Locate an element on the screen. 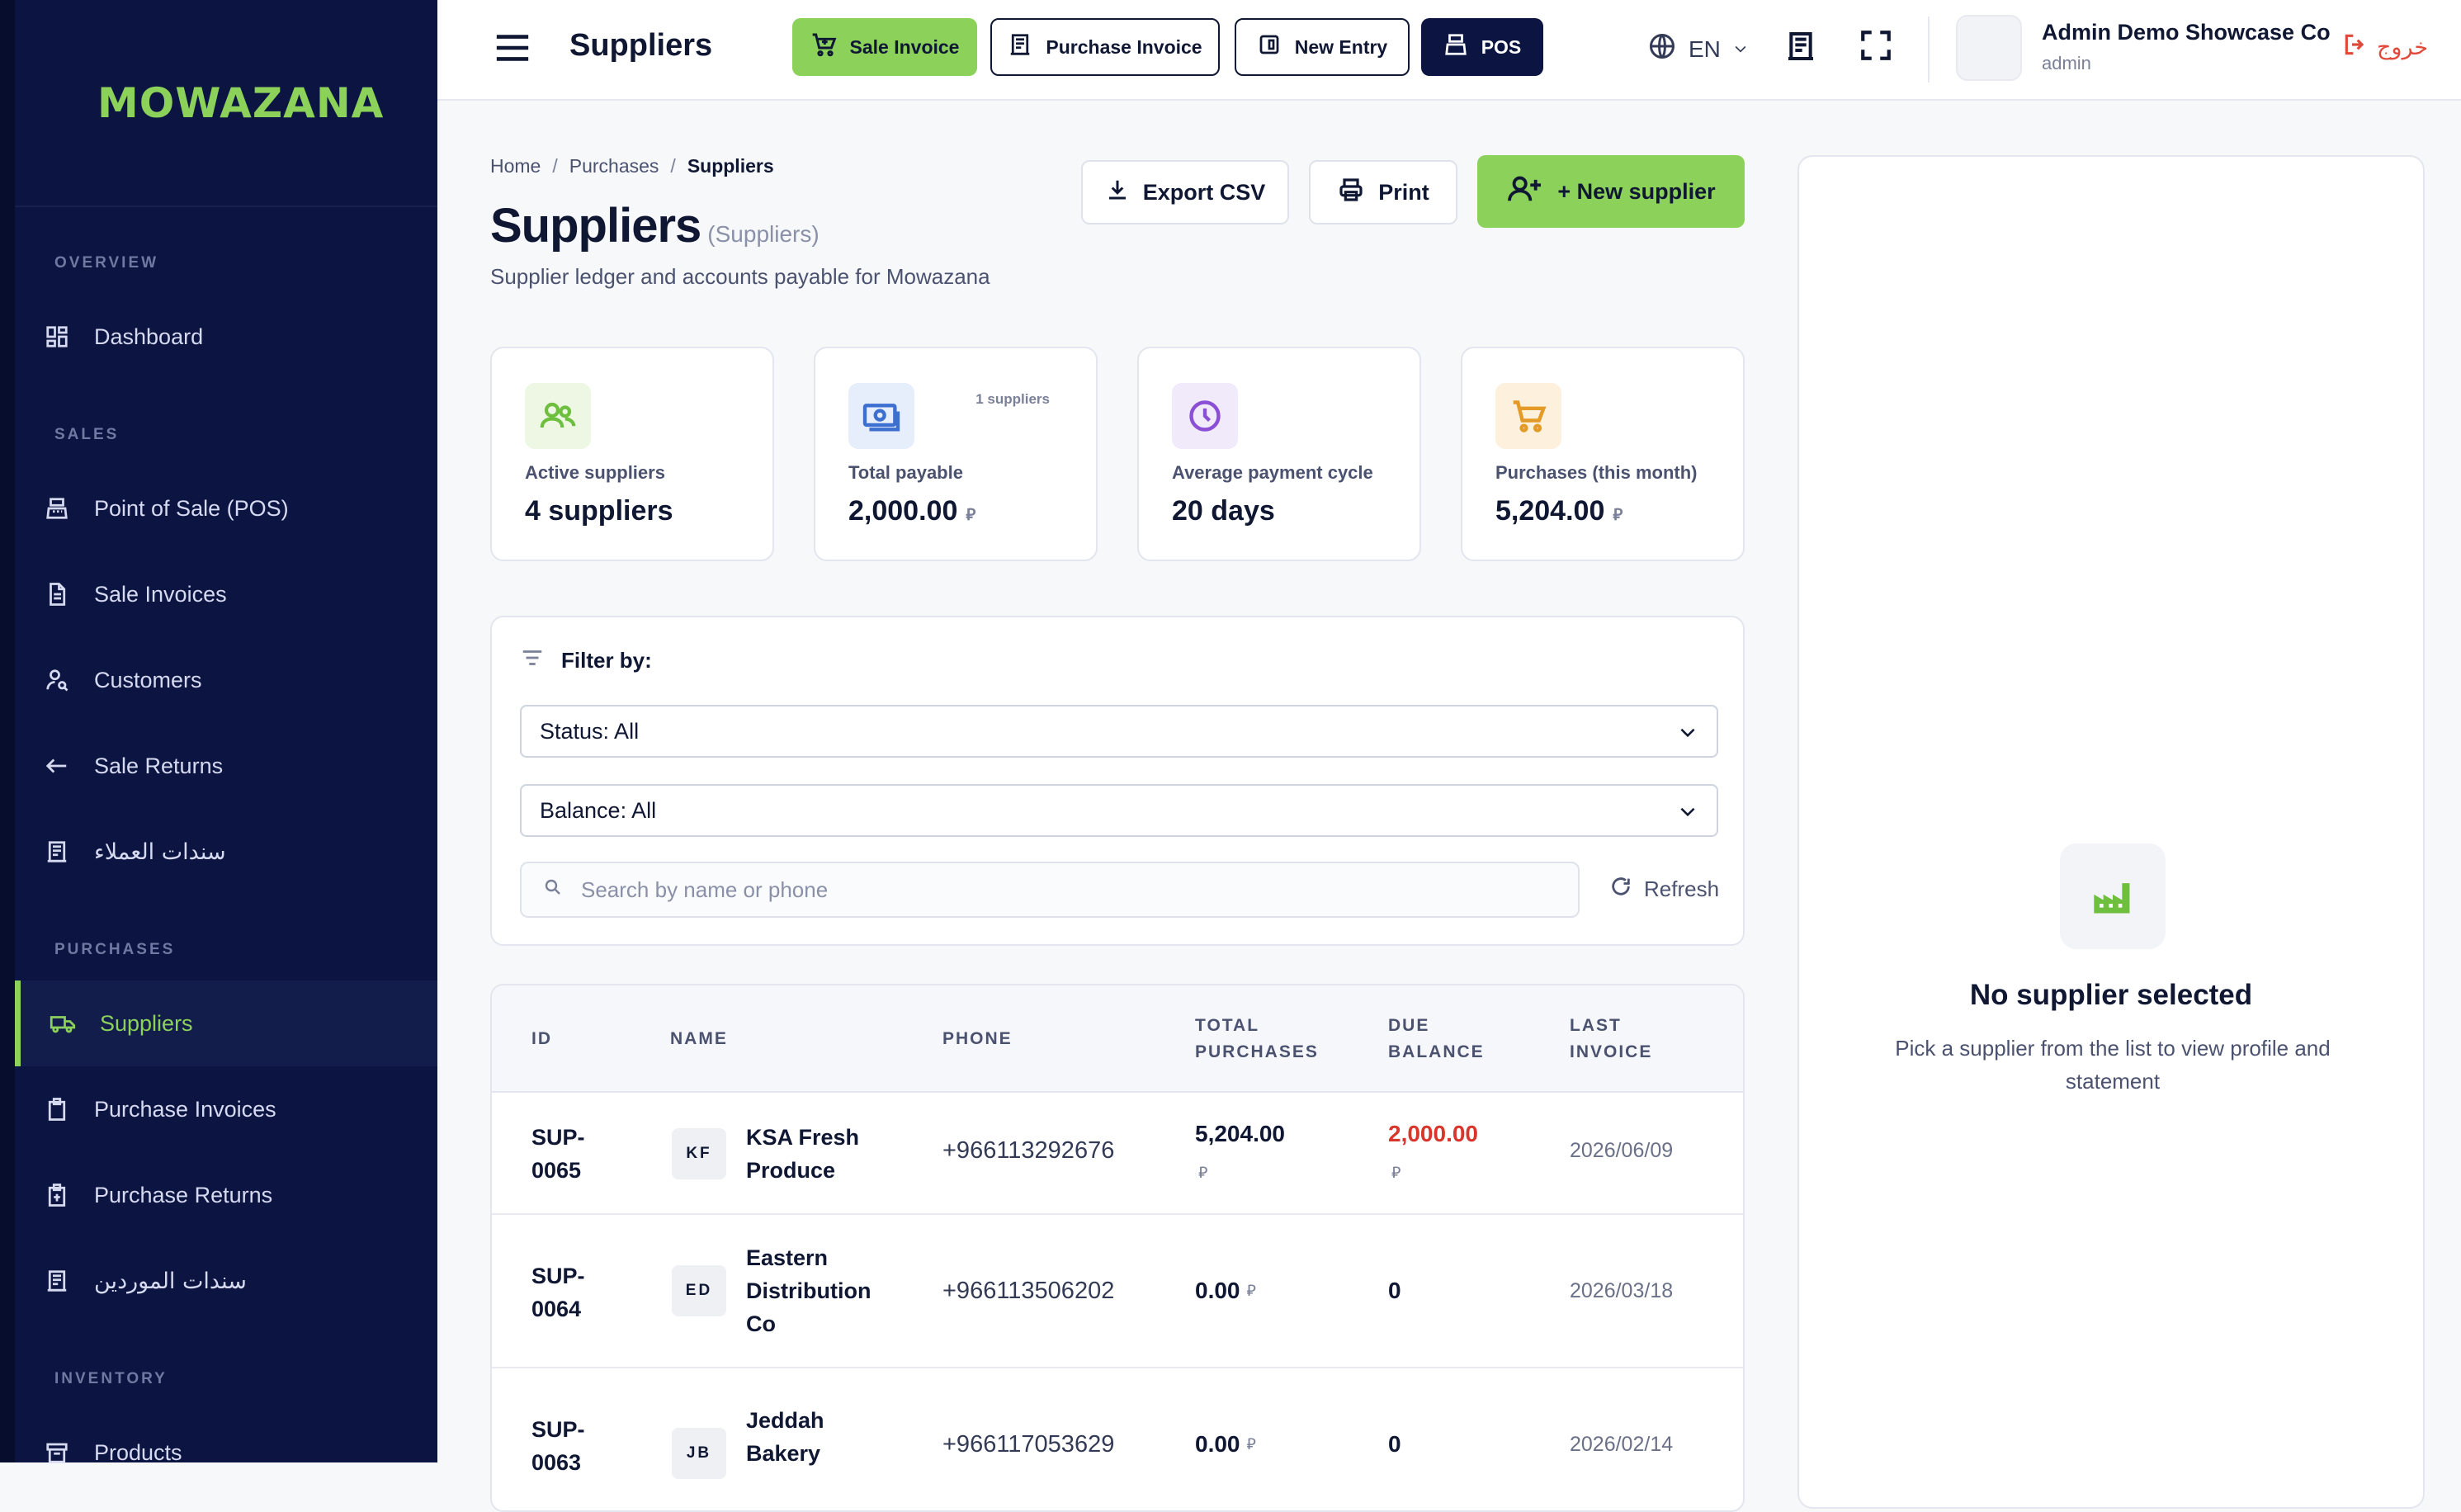 Image resolution: width=2461 pixels, height=1512 pixels. id-part: 0063 is located at coordinates (556, 1462).